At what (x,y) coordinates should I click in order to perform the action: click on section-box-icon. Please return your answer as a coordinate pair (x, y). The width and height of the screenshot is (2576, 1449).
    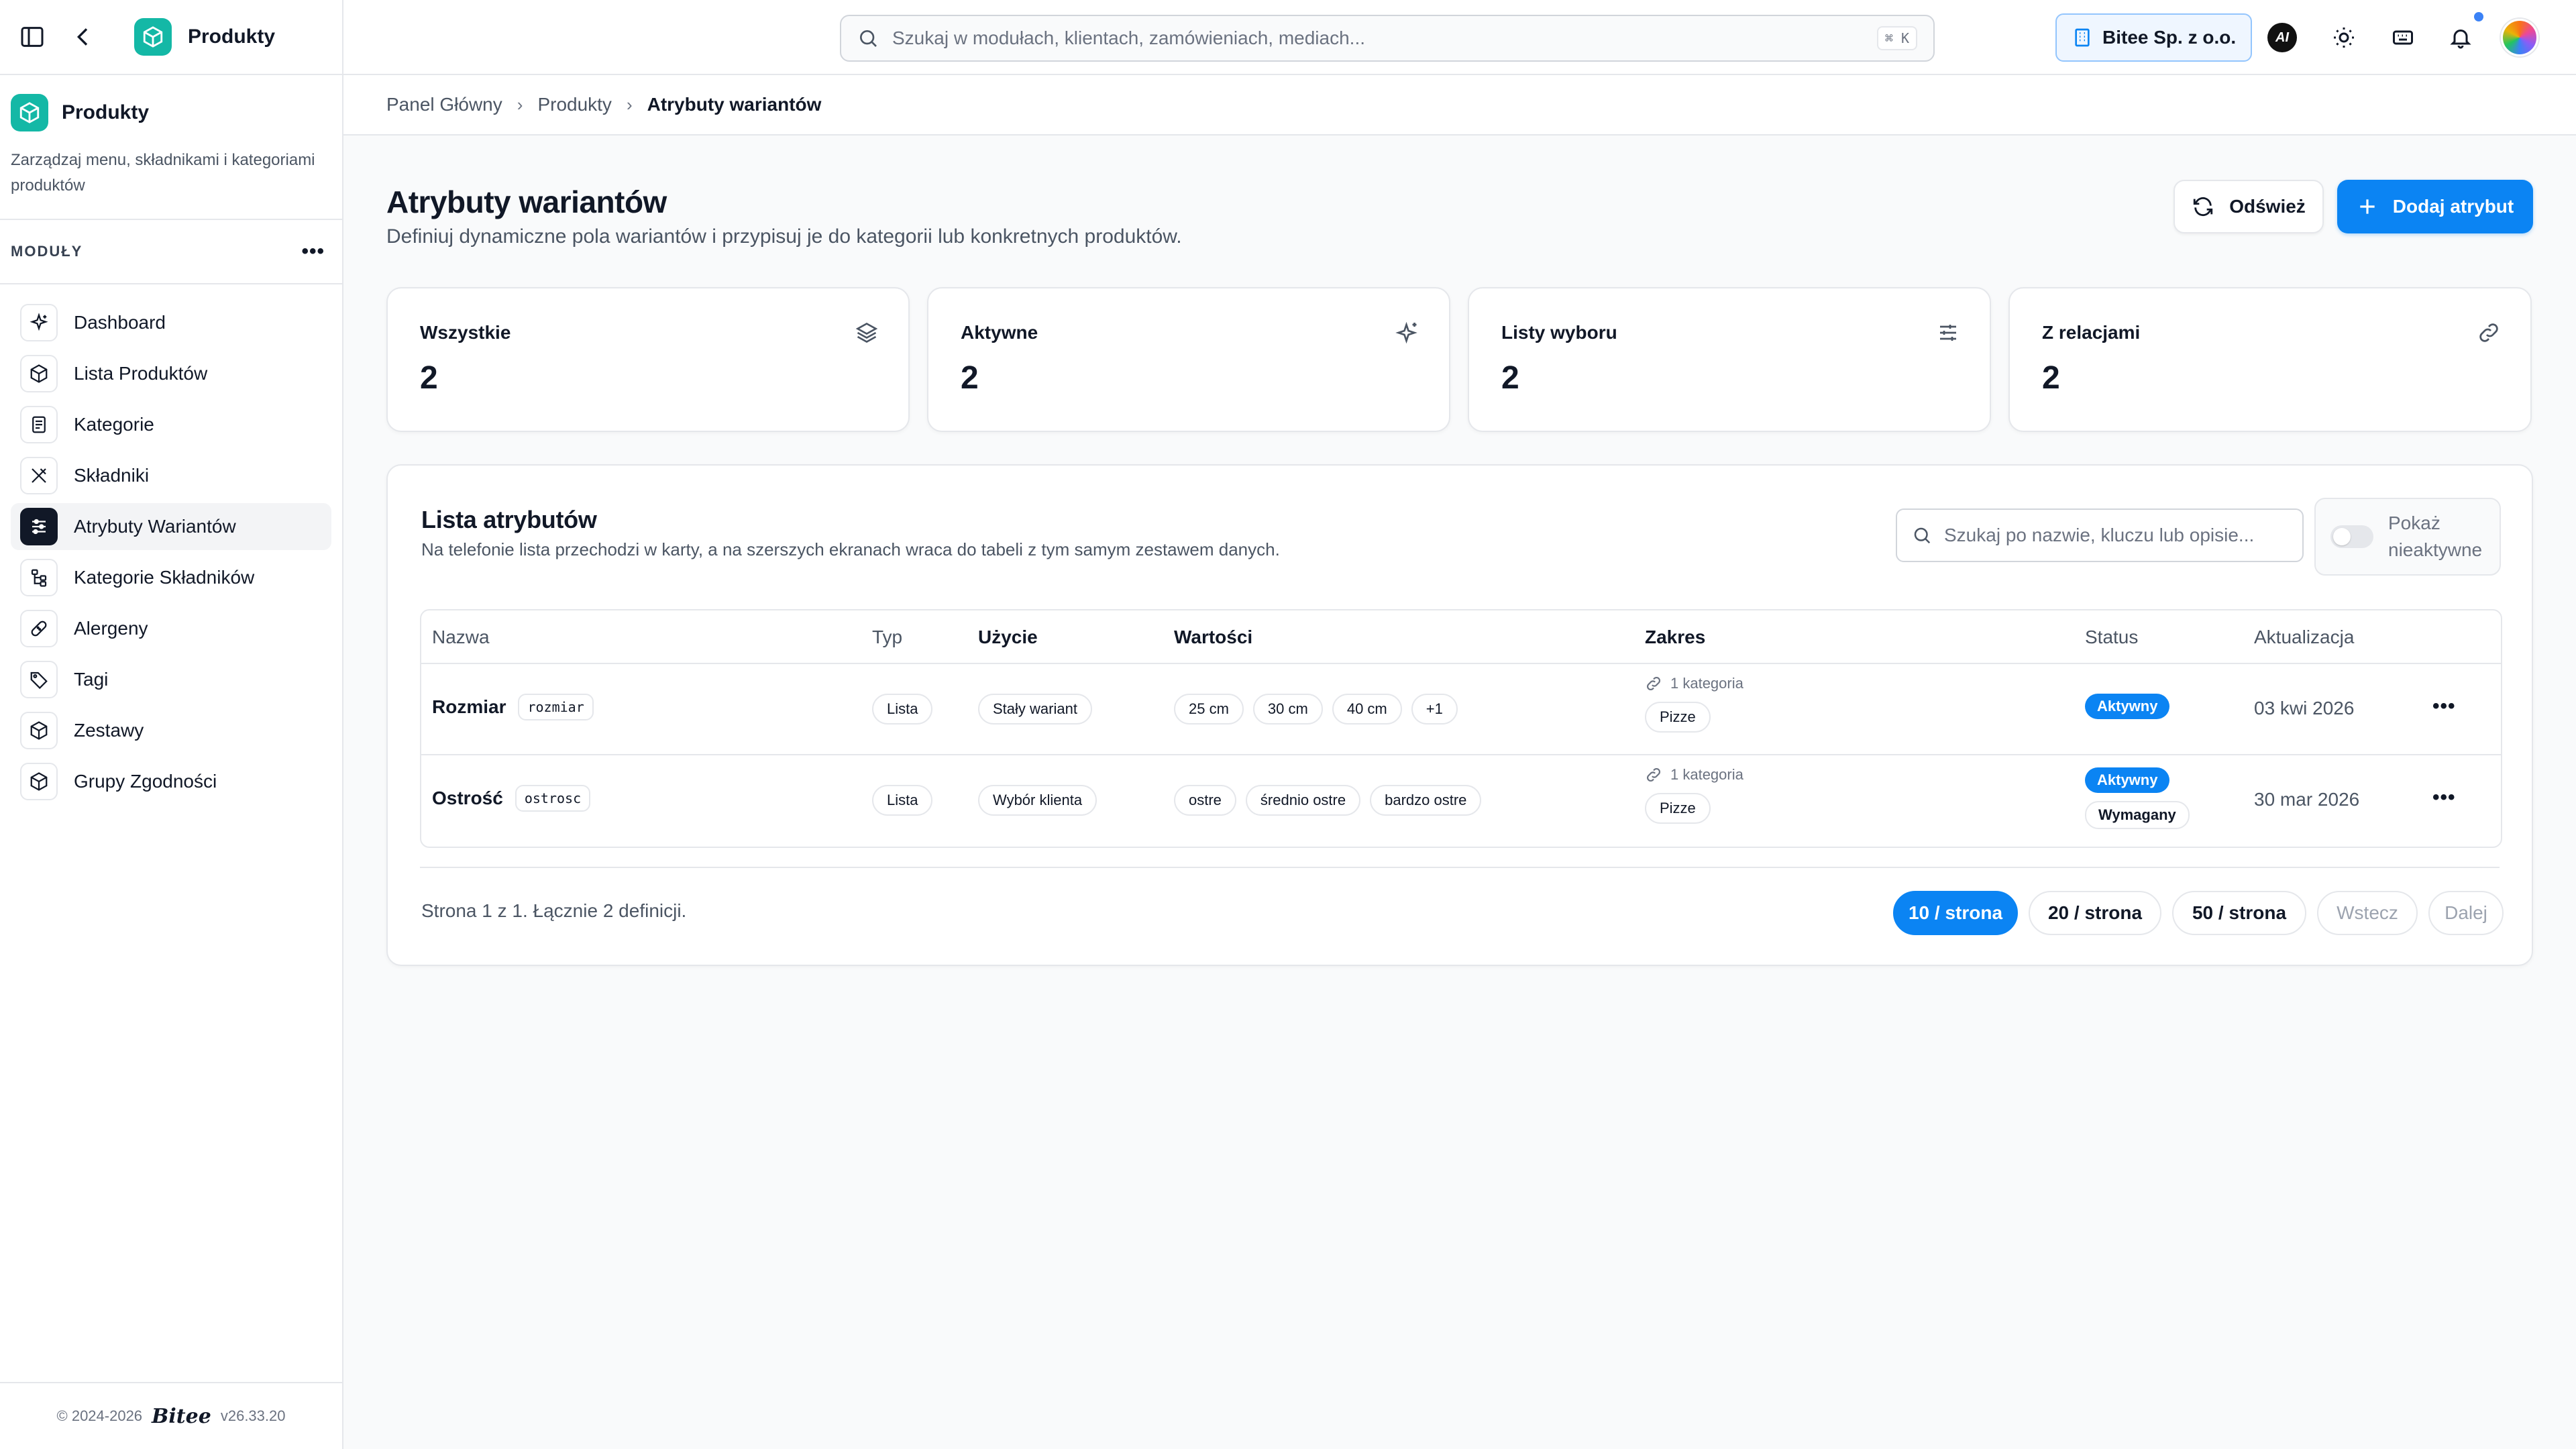
    Looking at the image, I should click on (29, 112).